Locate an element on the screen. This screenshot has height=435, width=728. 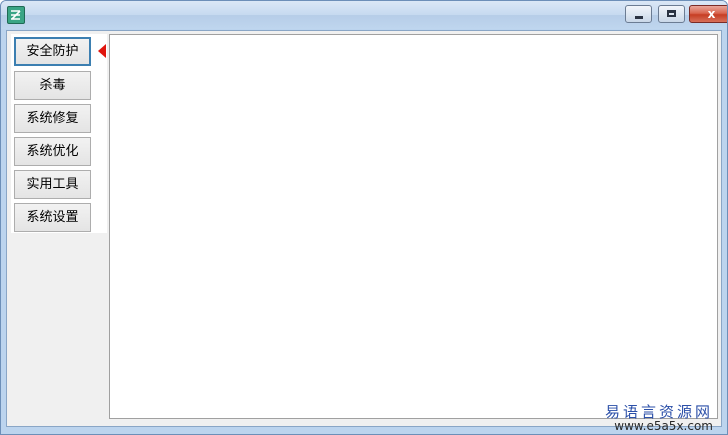
sidebar-item-settings: 系统设置 is located at coordinates (52, 217).